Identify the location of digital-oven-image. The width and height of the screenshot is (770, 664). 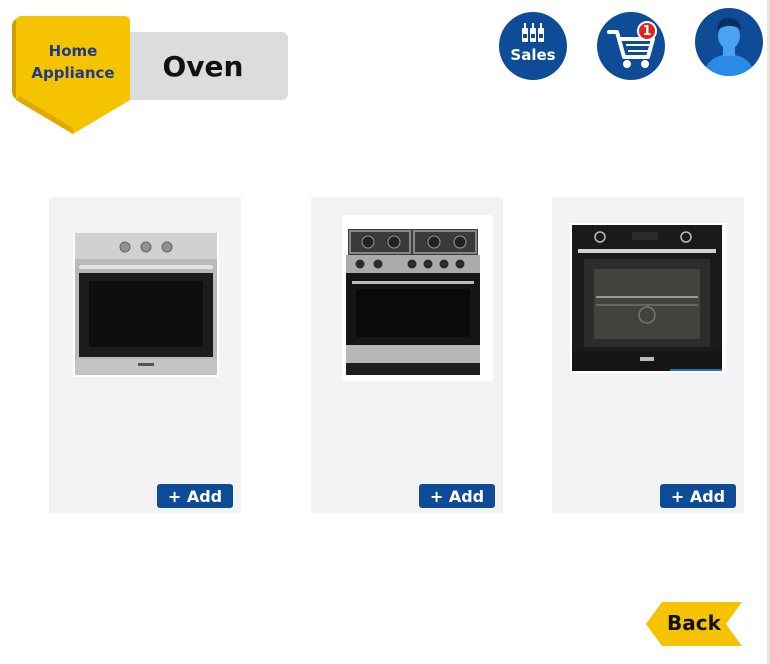
(648, 298).